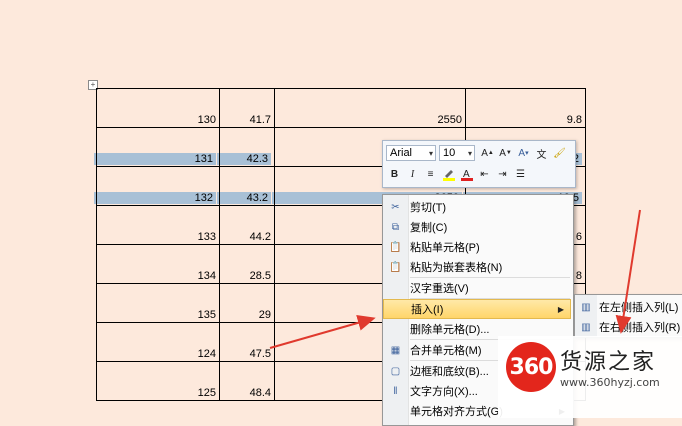  What do you see at coordinates (608, 362) in the screenshot?
I see `brand-name: 货源之家` at bounding box center [608, 362].